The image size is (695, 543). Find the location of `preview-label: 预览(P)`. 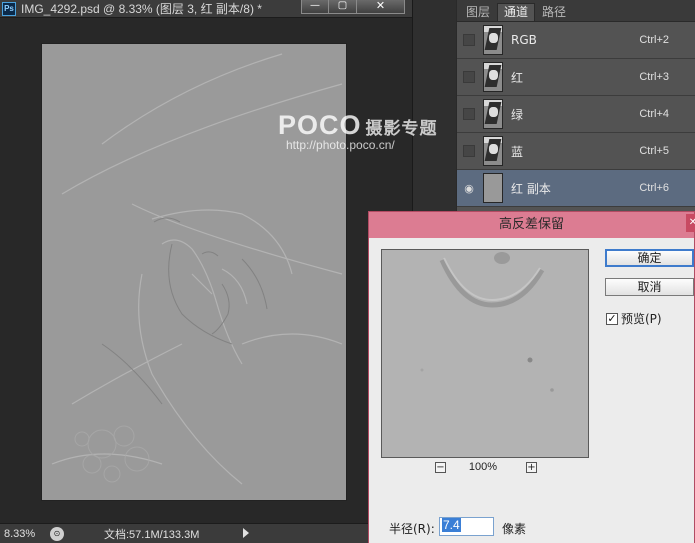

preview-label: 预览(P) is located at coordinates (641, 319).